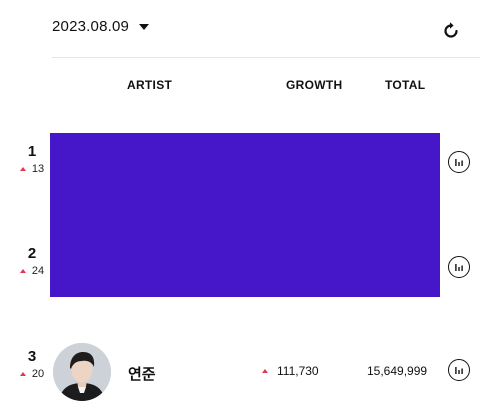  I want to click on column-header: ARTIST GROWTH TOTAL, so click(240, 86).